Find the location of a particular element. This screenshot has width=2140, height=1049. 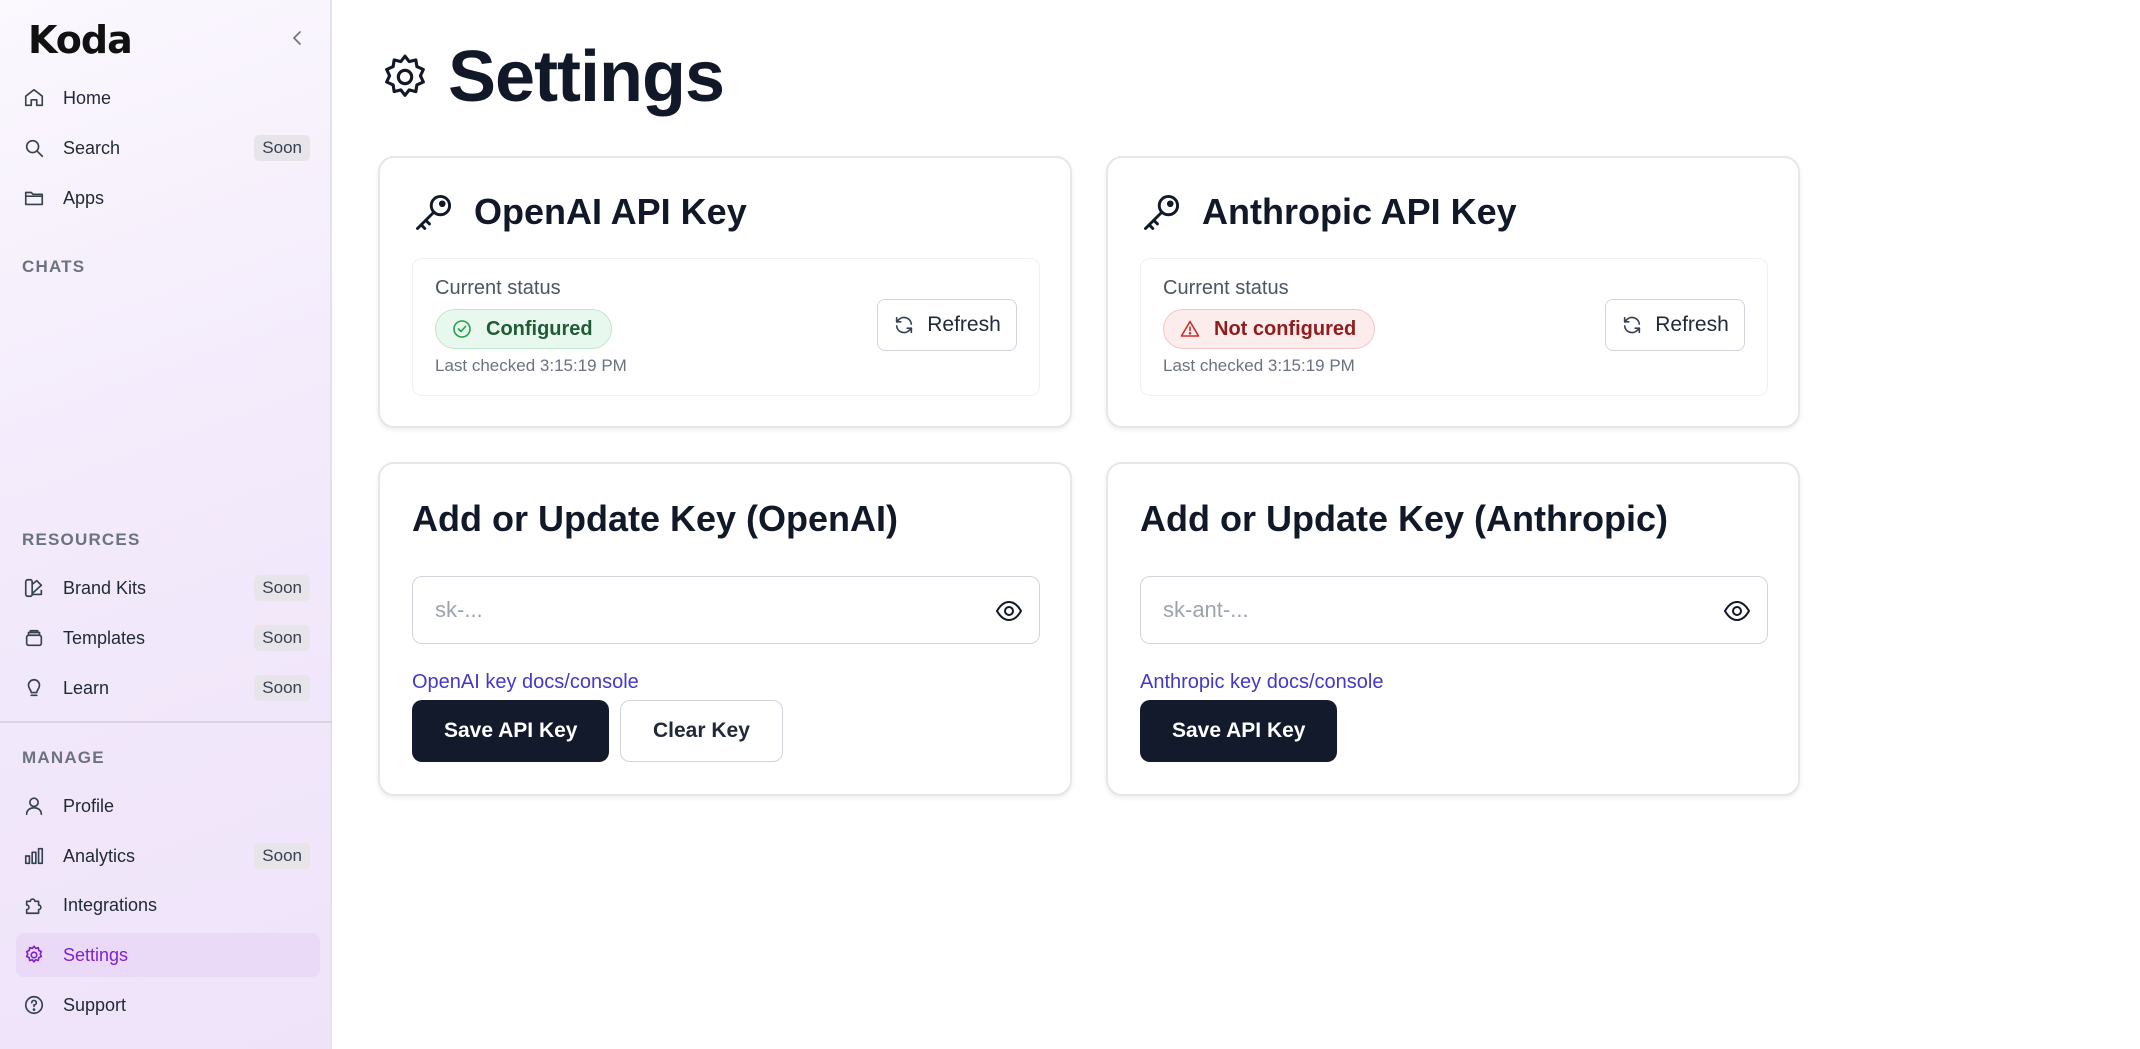

nav-item-apps: Apps is located at coordinates (168, 198).